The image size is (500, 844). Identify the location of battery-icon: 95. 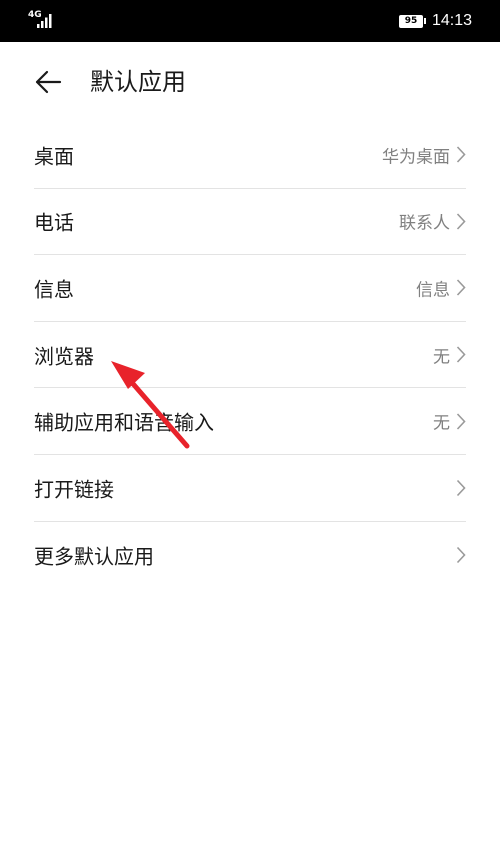
(412, 21).